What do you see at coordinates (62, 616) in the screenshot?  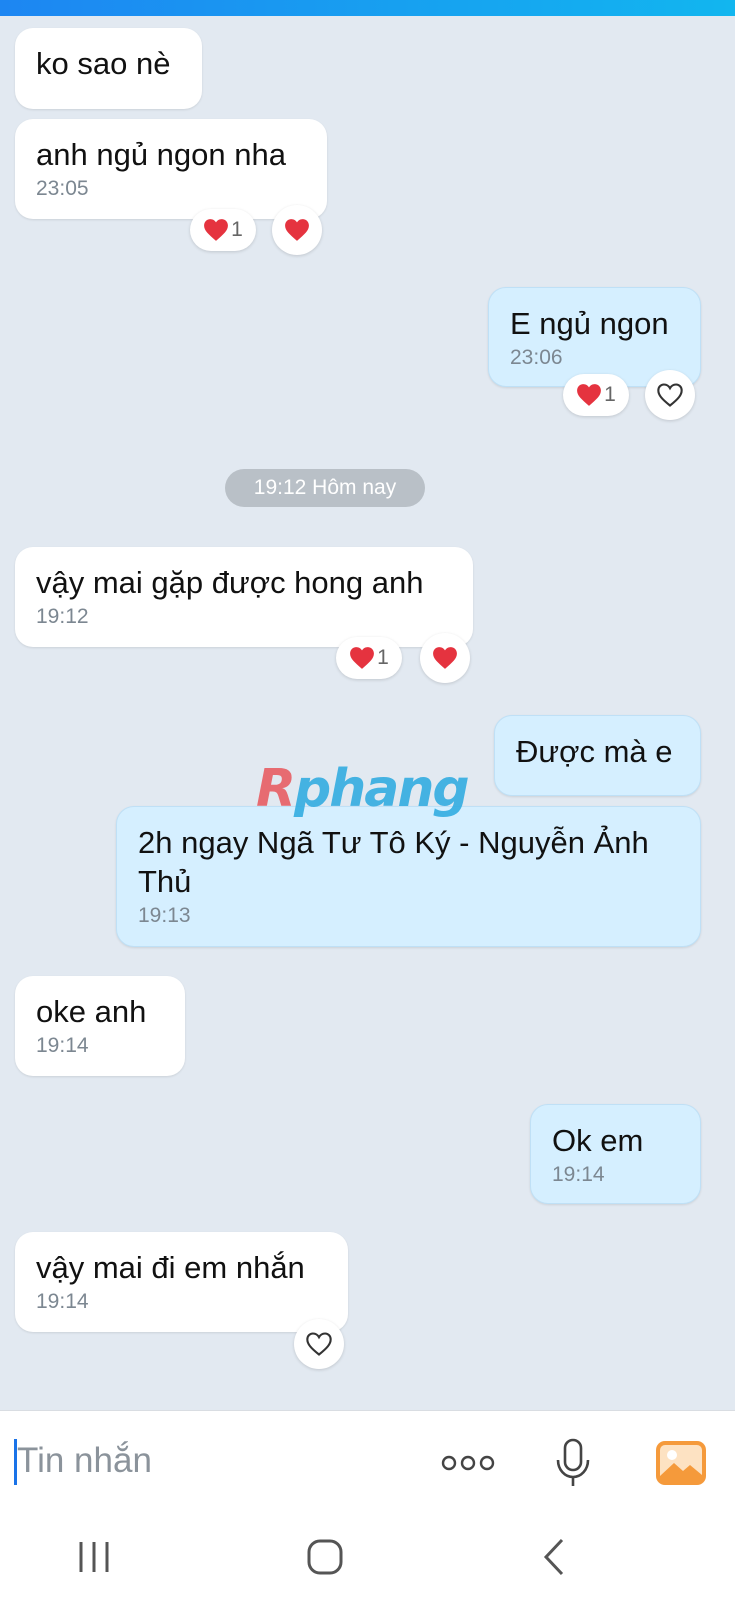 I see `message-time: 19:12` at bounding box center [62, 616].